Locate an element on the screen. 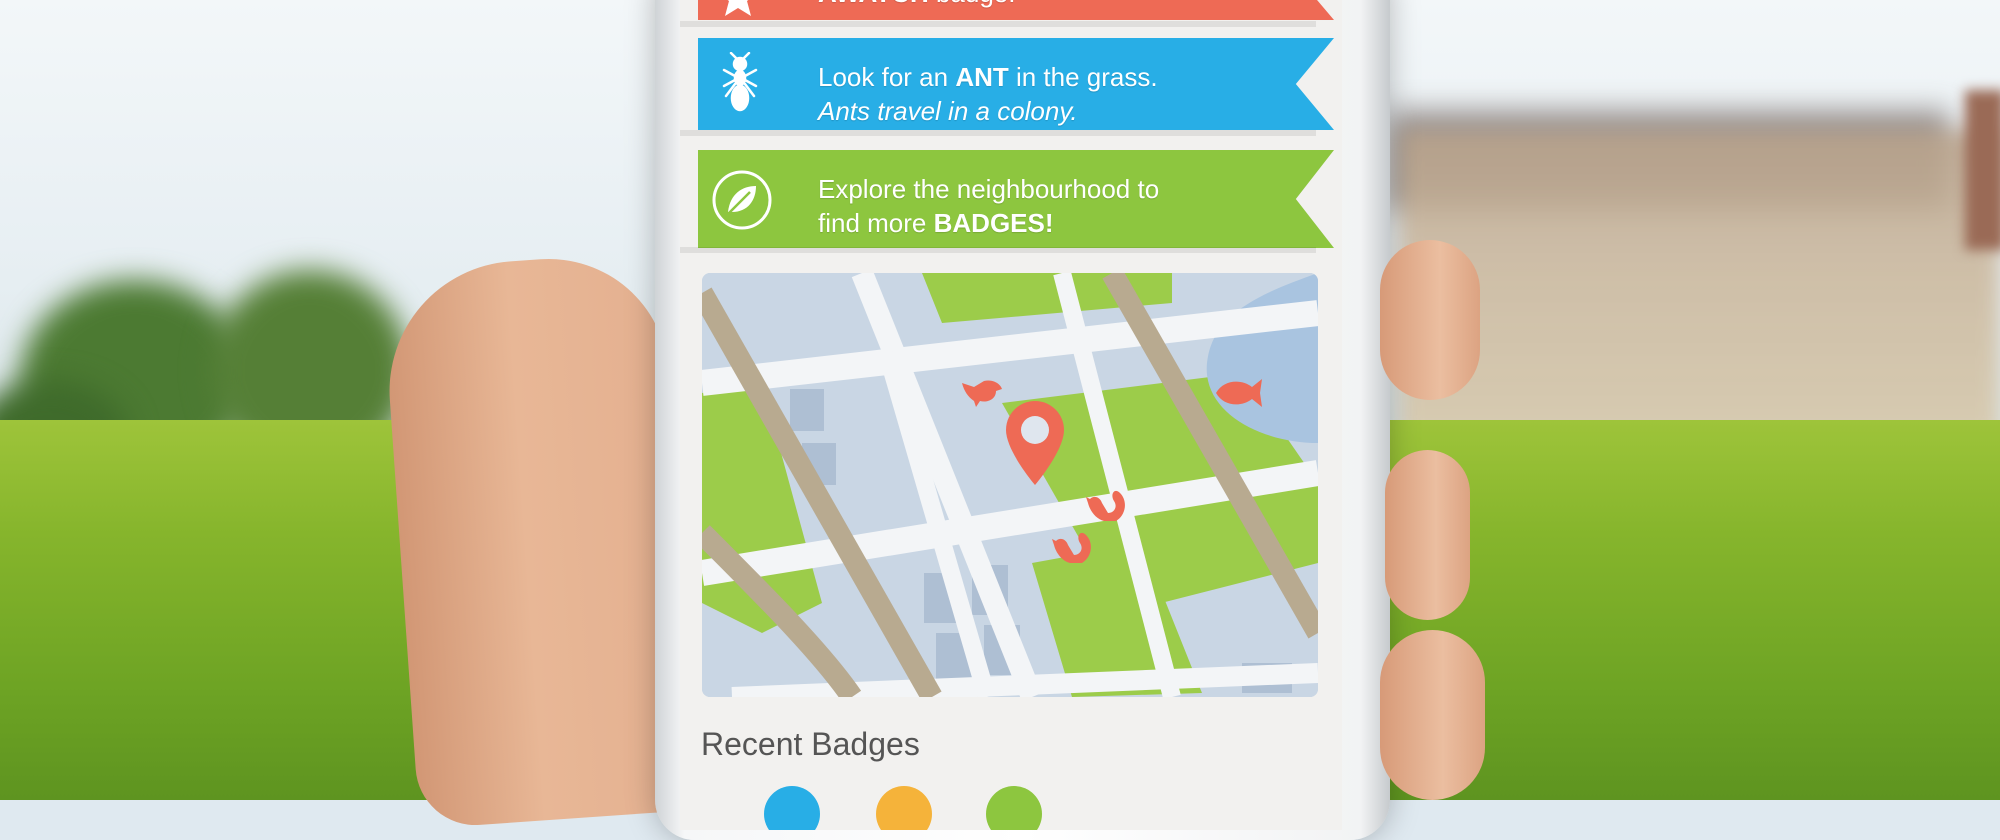 This screenshot has width=2000, height=840. explore-keyword: BADGES! is located at coordinates (993, 223).